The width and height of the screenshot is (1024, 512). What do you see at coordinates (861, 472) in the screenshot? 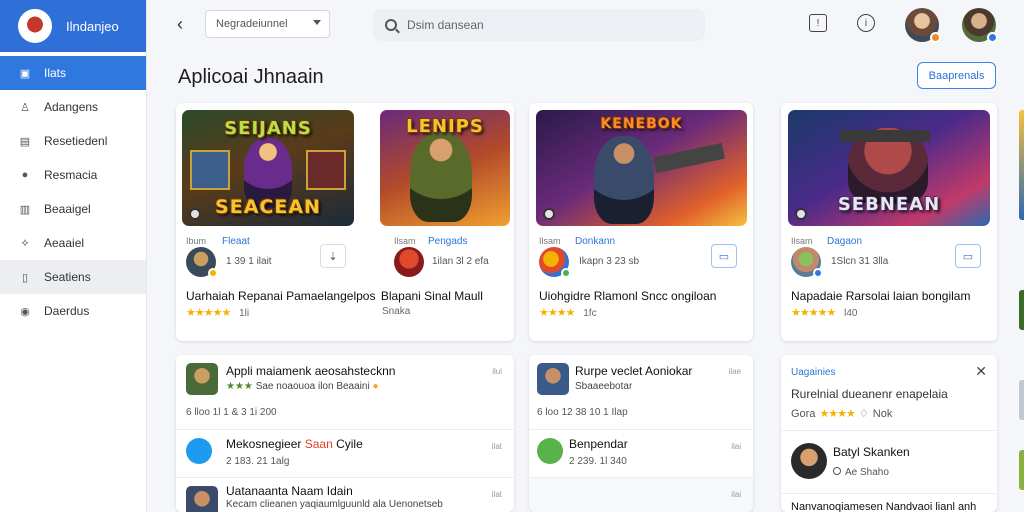
I see `person-subtitle: Ae Shaho` at bounding box center [861, 472].